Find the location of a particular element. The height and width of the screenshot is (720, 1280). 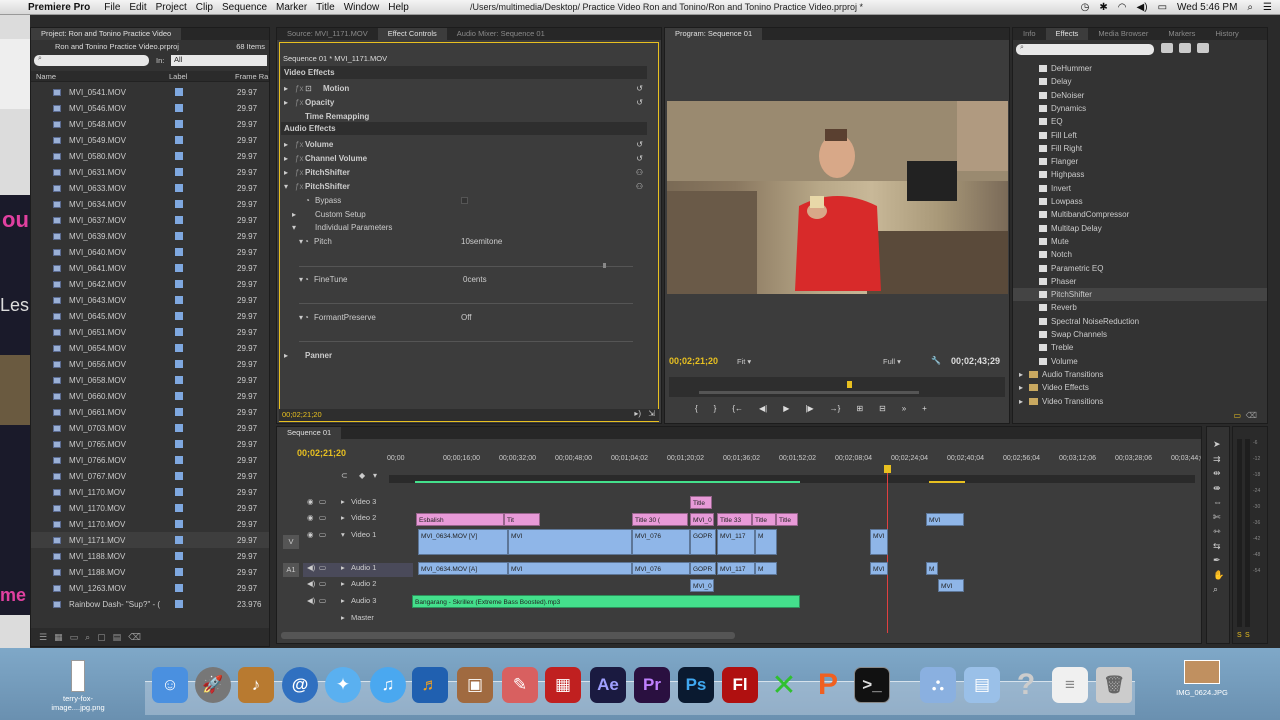

effect-item: Fill Left is located at coordinates (1140, 135).